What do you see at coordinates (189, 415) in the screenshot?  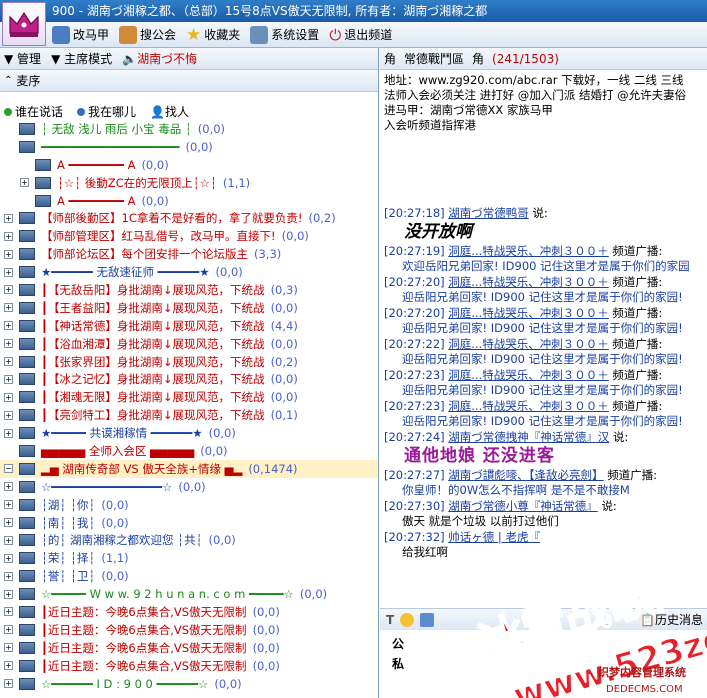 I see `channel-row: + ┃【亮剑特工】身批湖南↓展现风范，下统战 (0,1)` at bounding box center [189, 415].